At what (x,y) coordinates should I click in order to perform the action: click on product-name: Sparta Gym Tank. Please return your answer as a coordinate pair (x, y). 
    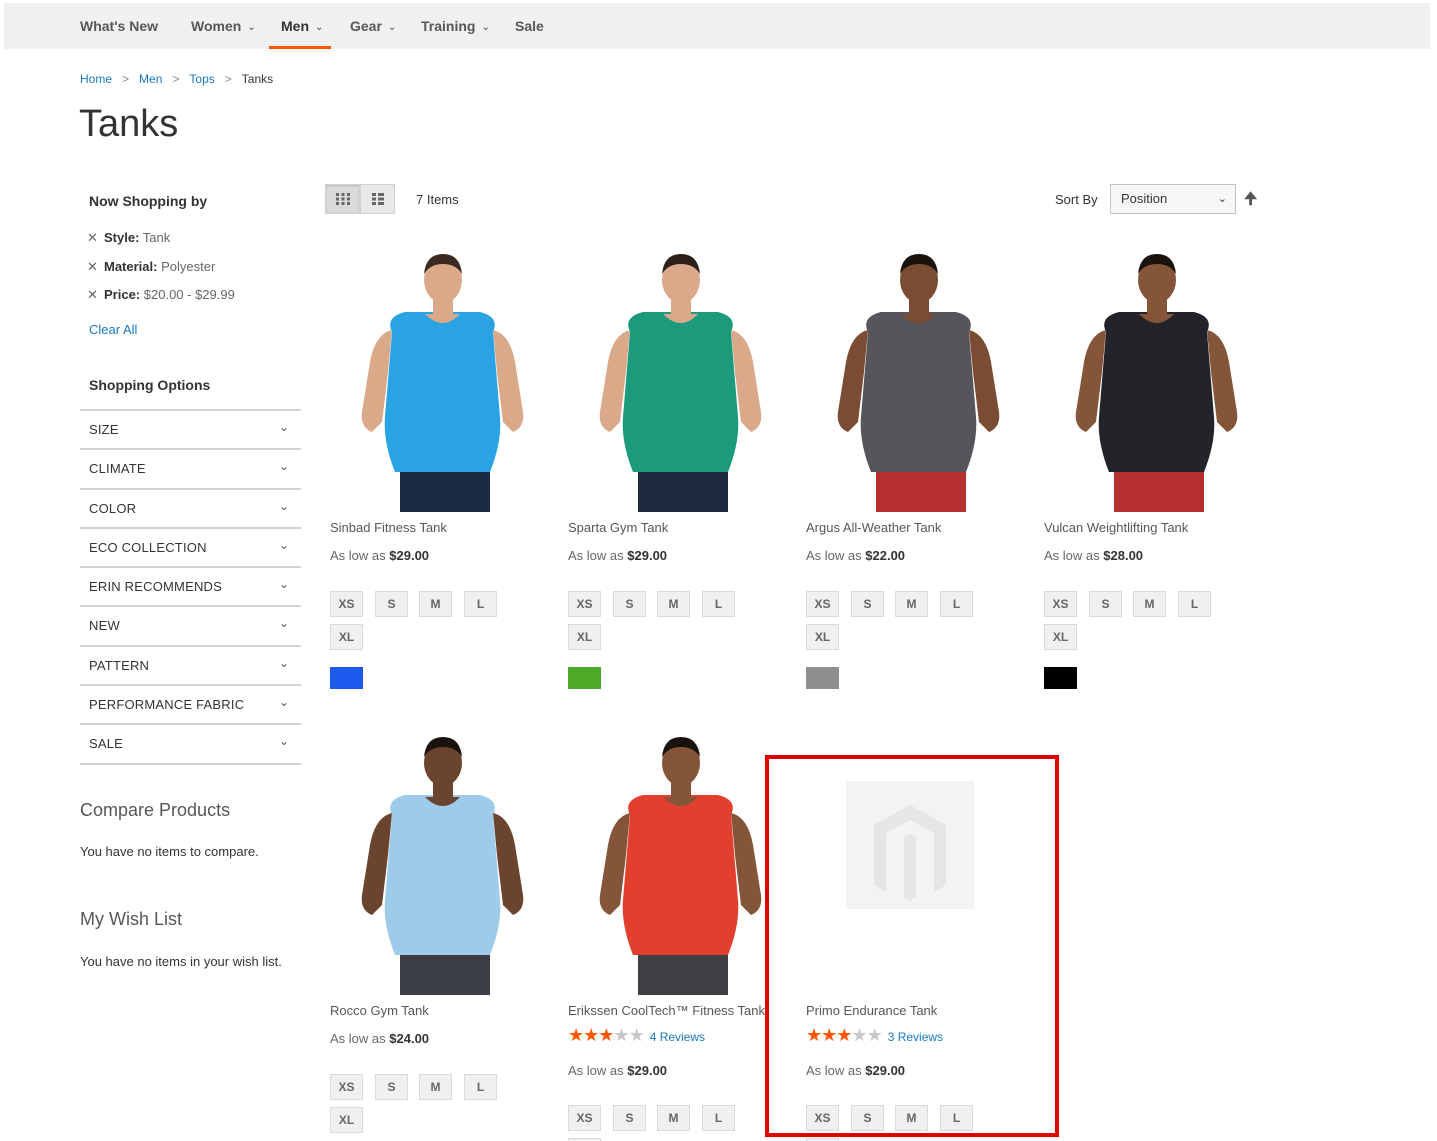
    Looking at the image, I should click on (618, 527).